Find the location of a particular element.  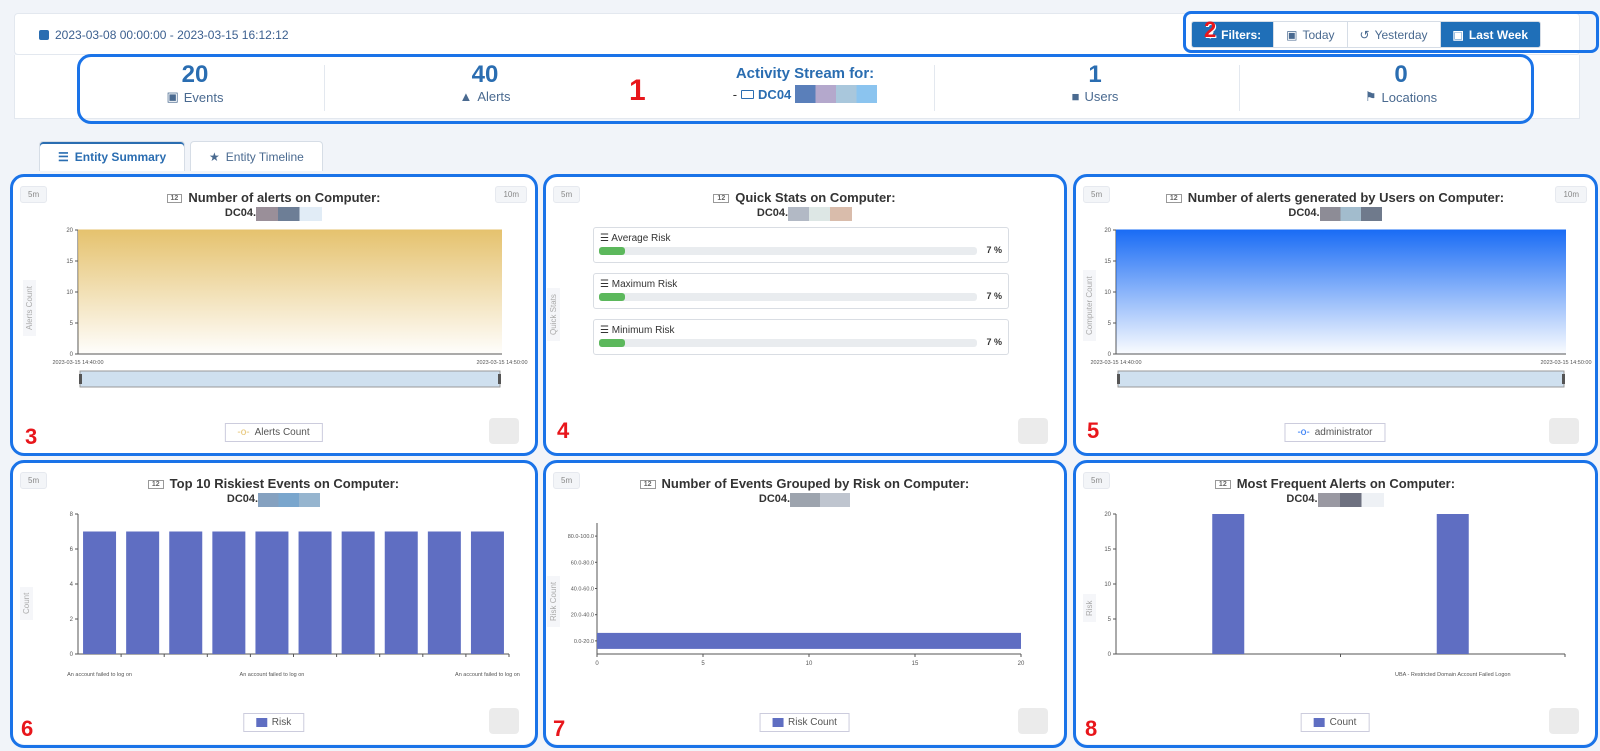

history-icon: ↺ is located at coordinates (1364, 34).